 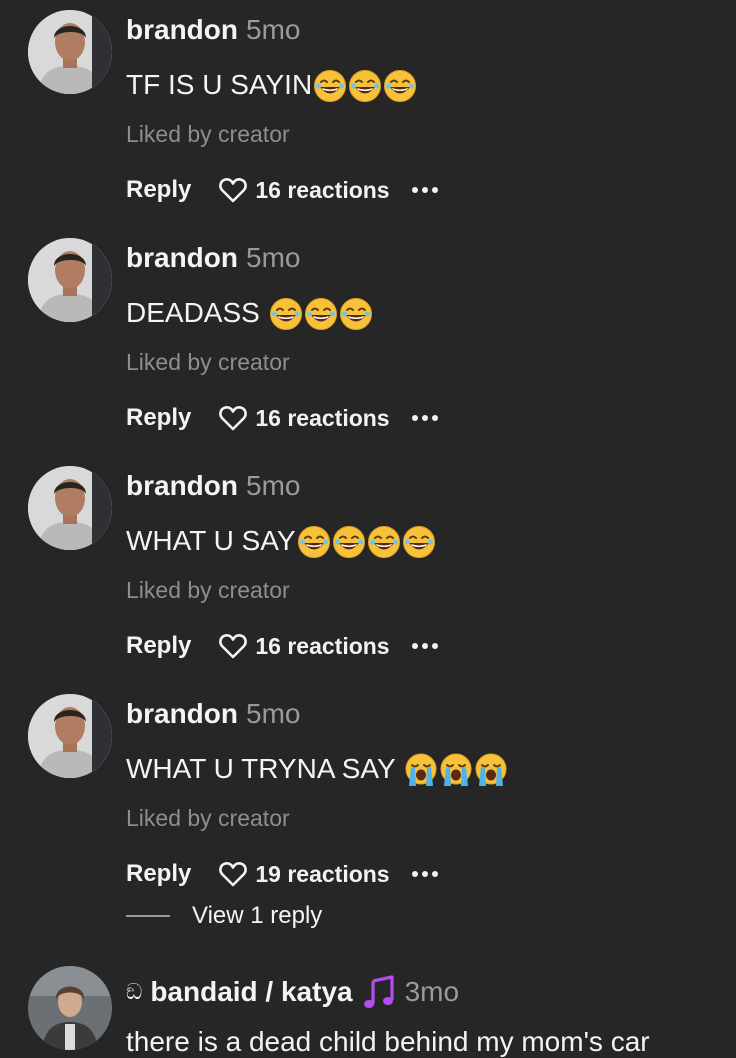 I want to click on divider-line, so click(x=148, y=916).